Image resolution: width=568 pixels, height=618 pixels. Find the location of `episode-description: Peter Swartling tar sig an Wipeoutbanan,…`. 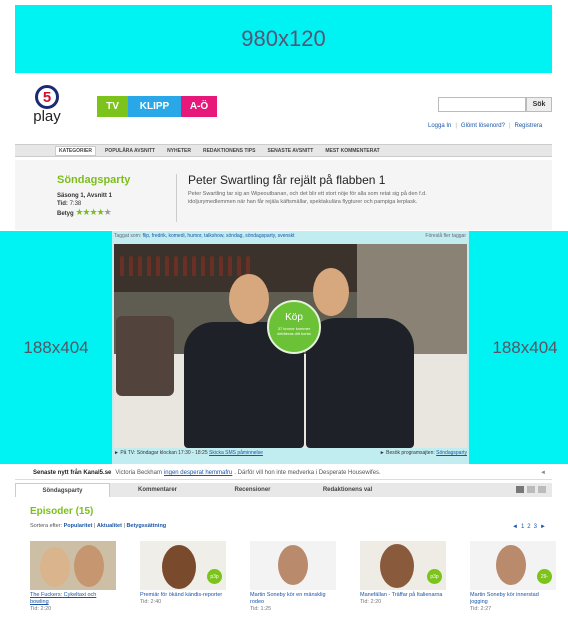

episode-description: Peter Swartling tar sig an Wipeoutbanan,… is located at coordinates (307, 198).